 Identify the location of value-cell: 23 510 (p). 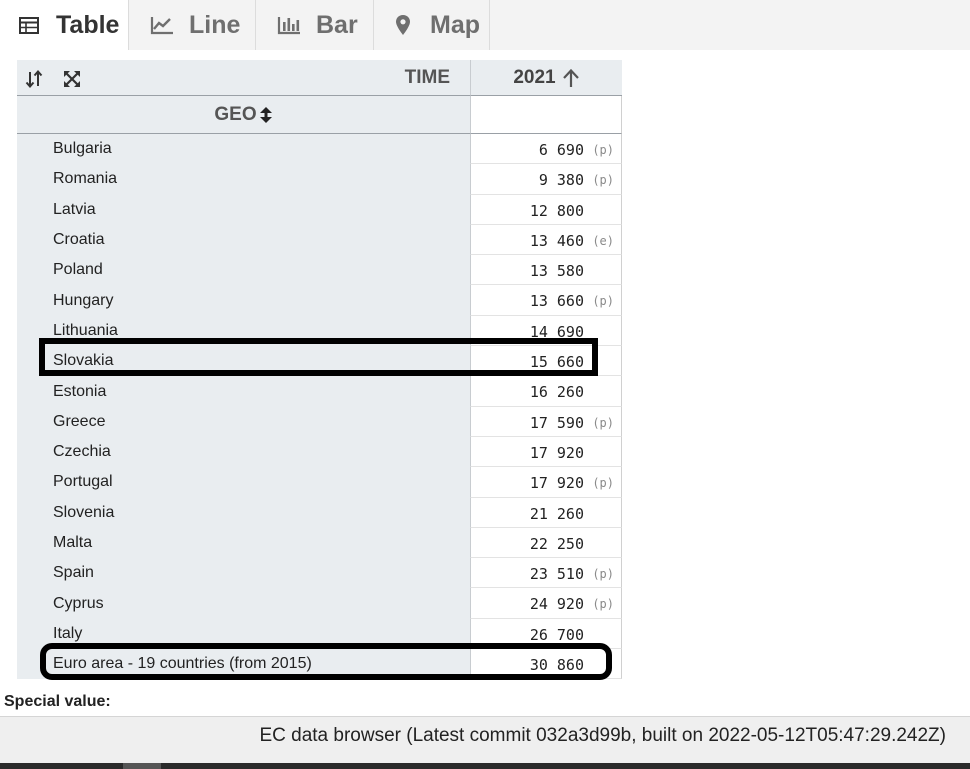
(546, 573).